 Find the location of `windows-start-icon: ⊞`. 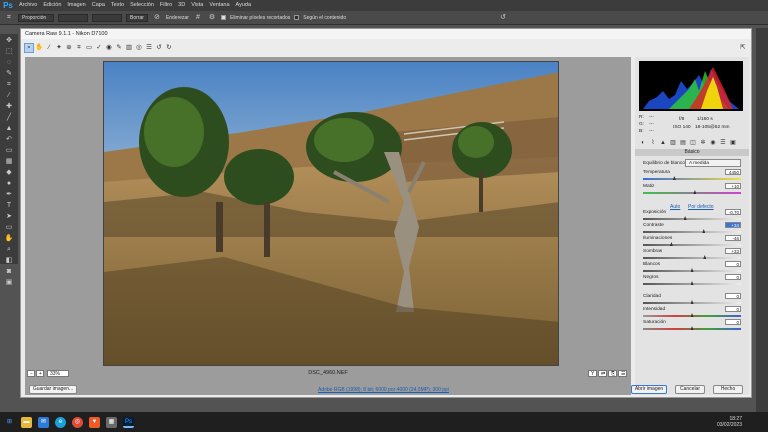

windows-start-icon: ⊞ is located at coordinates (9, 422).